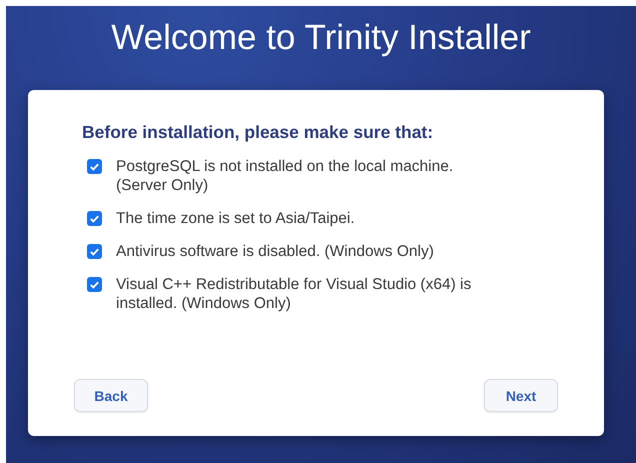  What do you see at coordinates (321, 38) in the screenshot?
I see `window-title: Welcome to Trinity Installer` at bounding box center [321, 38].